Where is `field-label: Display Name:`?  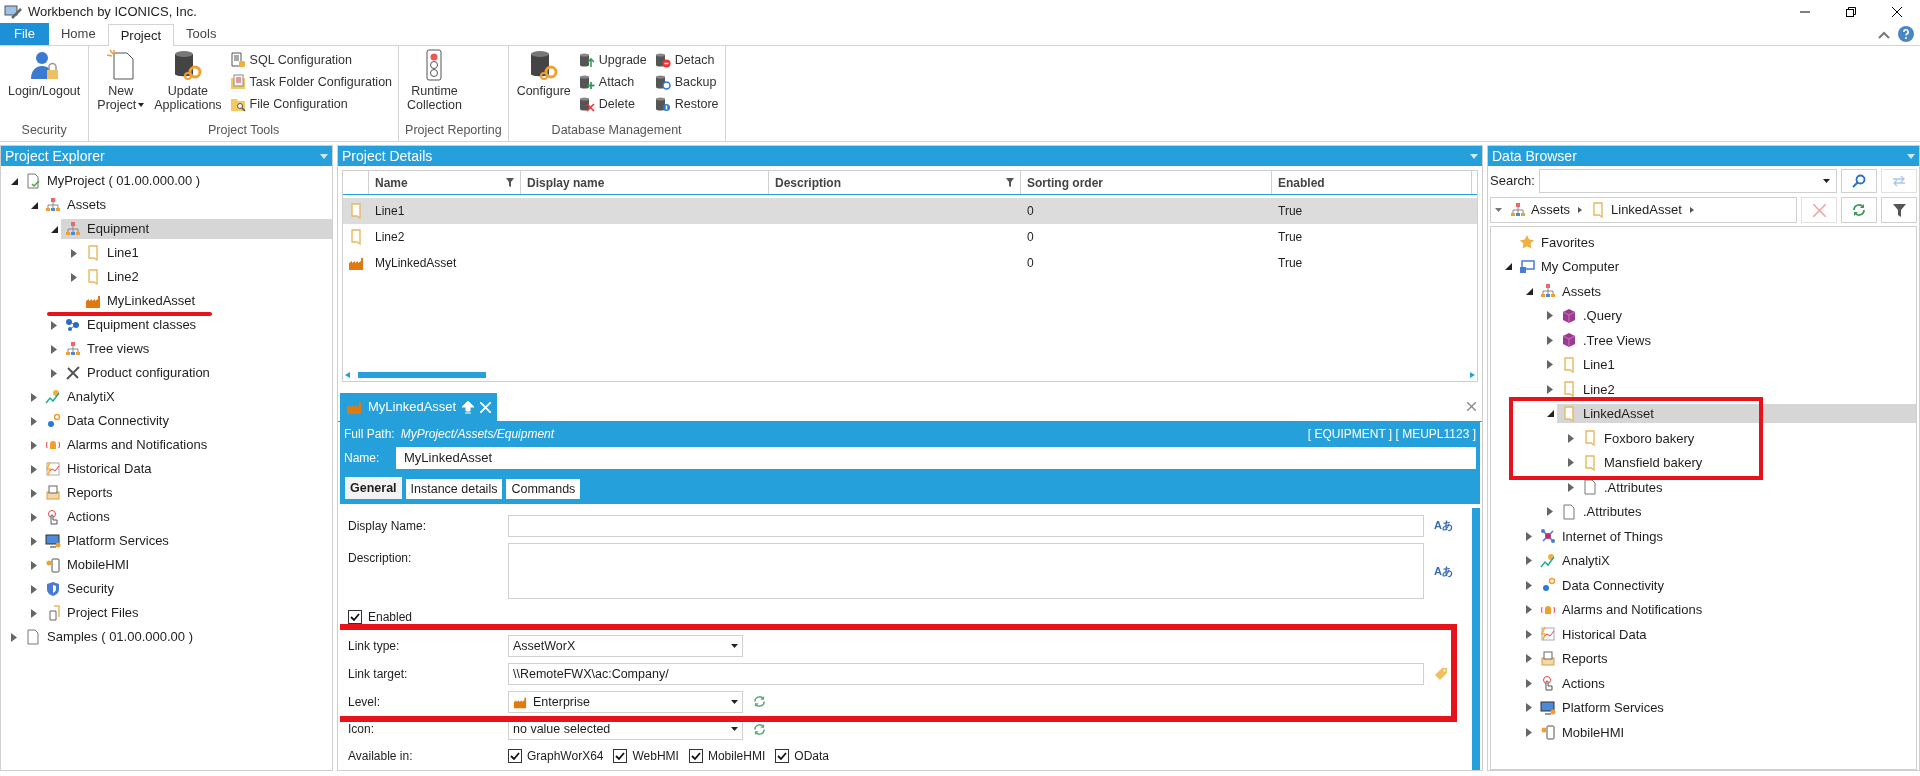
field-label: Display Name: is located at coordinates (388, 526).